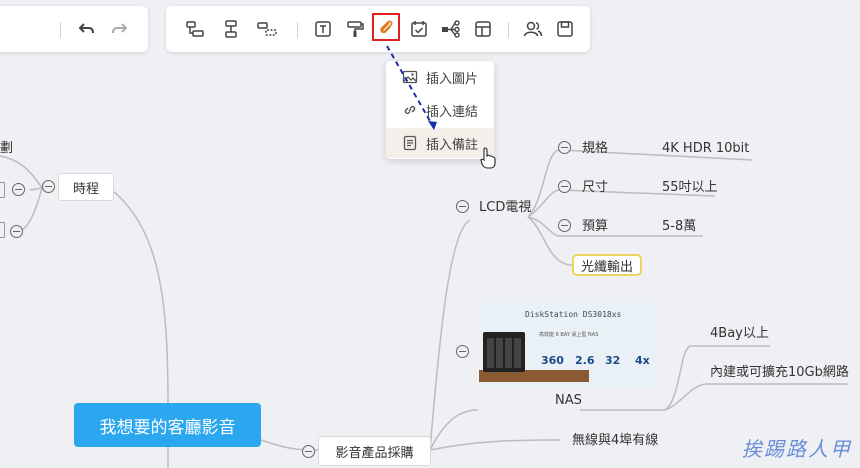  I want to click on insert-subtopic-icon, so click(195, 29).